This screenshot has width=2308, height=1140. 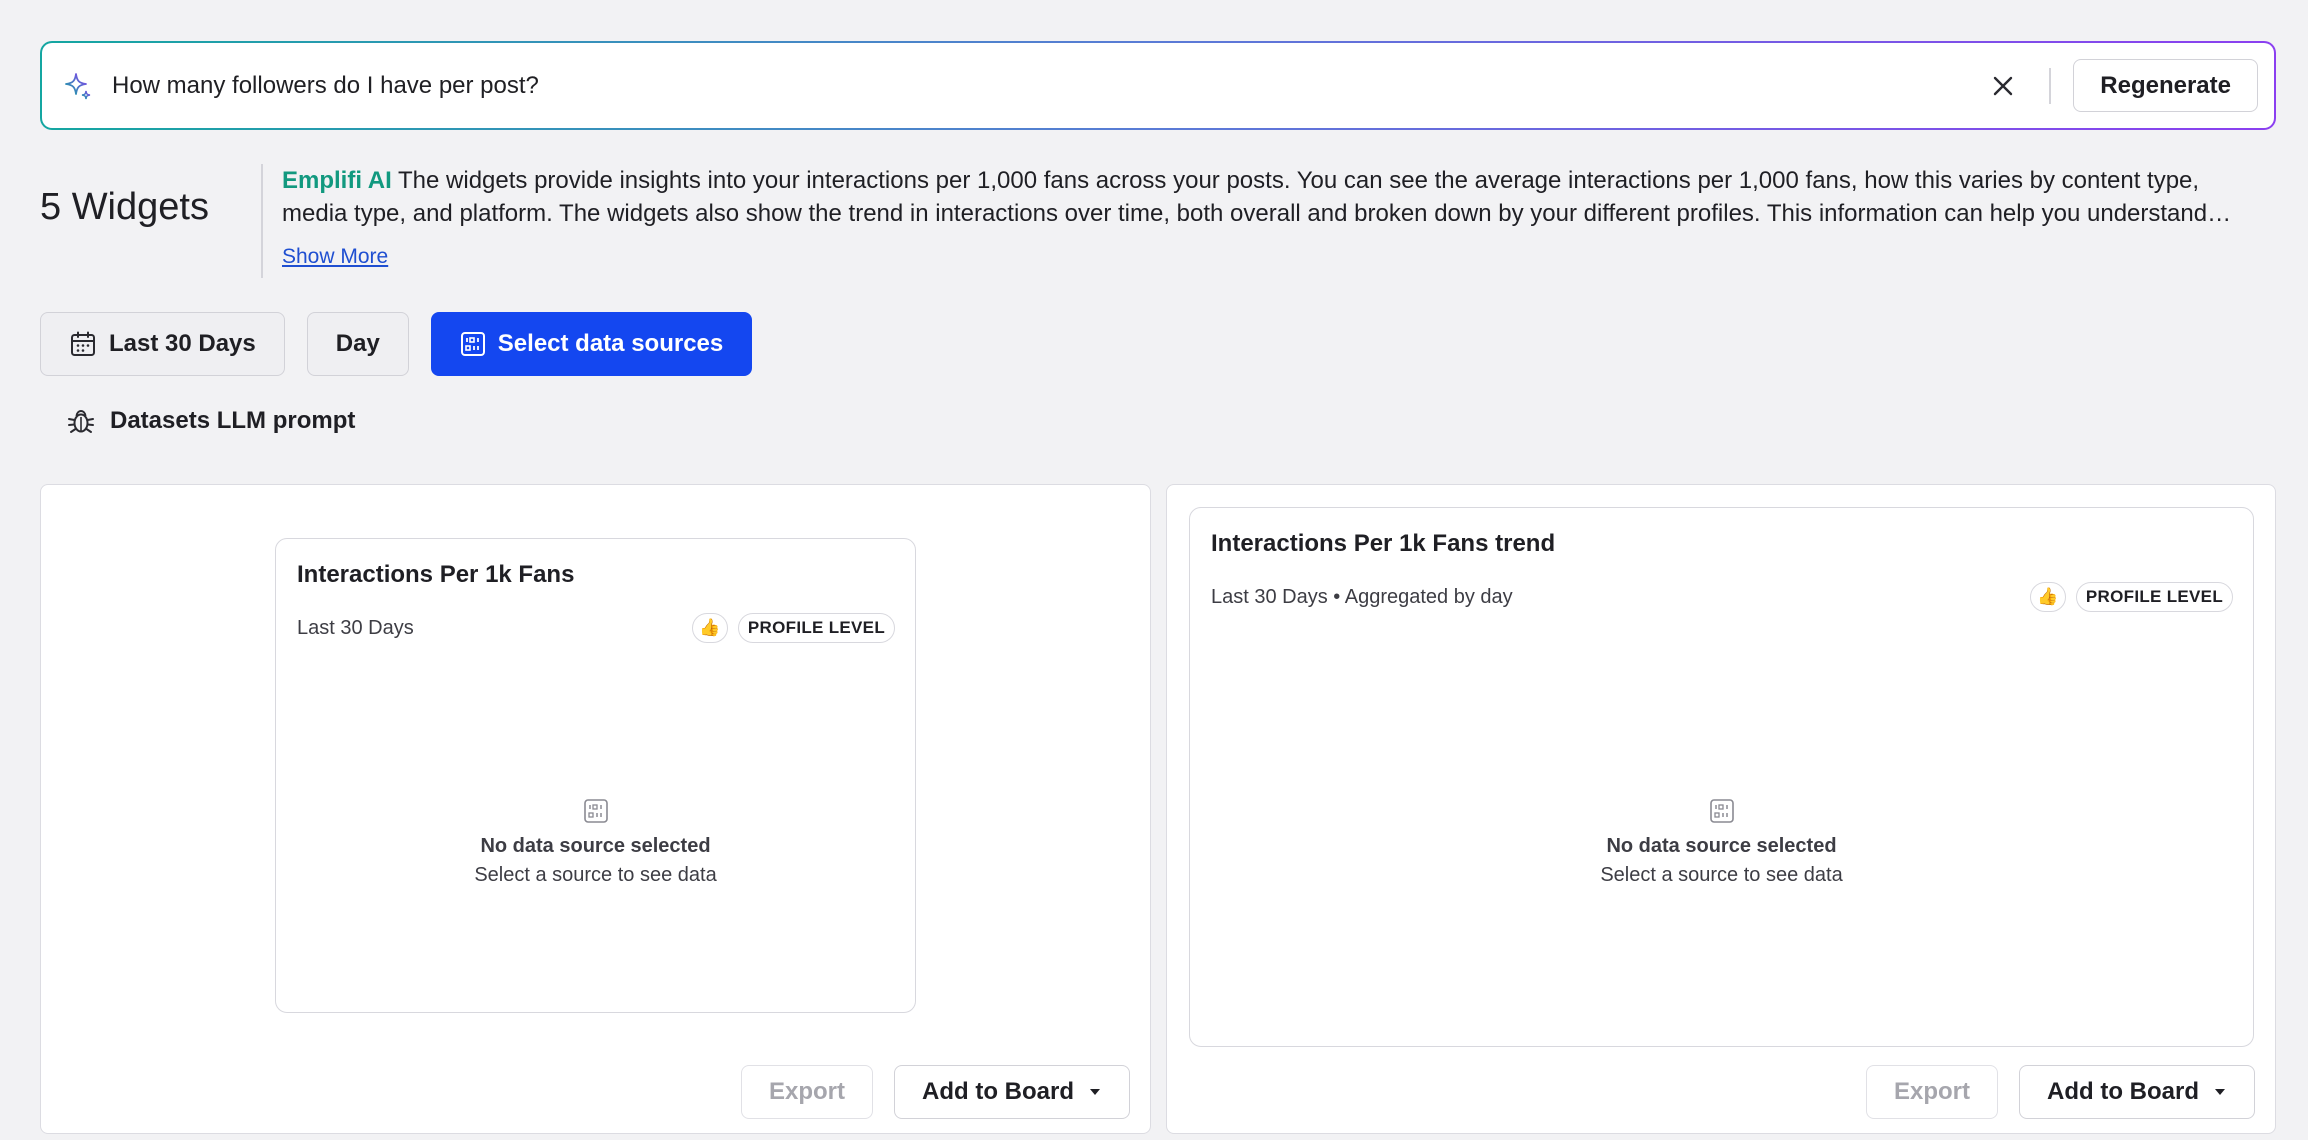 I want to click on select-data-sources-button: Select data sources, so click(x=591, y=344).